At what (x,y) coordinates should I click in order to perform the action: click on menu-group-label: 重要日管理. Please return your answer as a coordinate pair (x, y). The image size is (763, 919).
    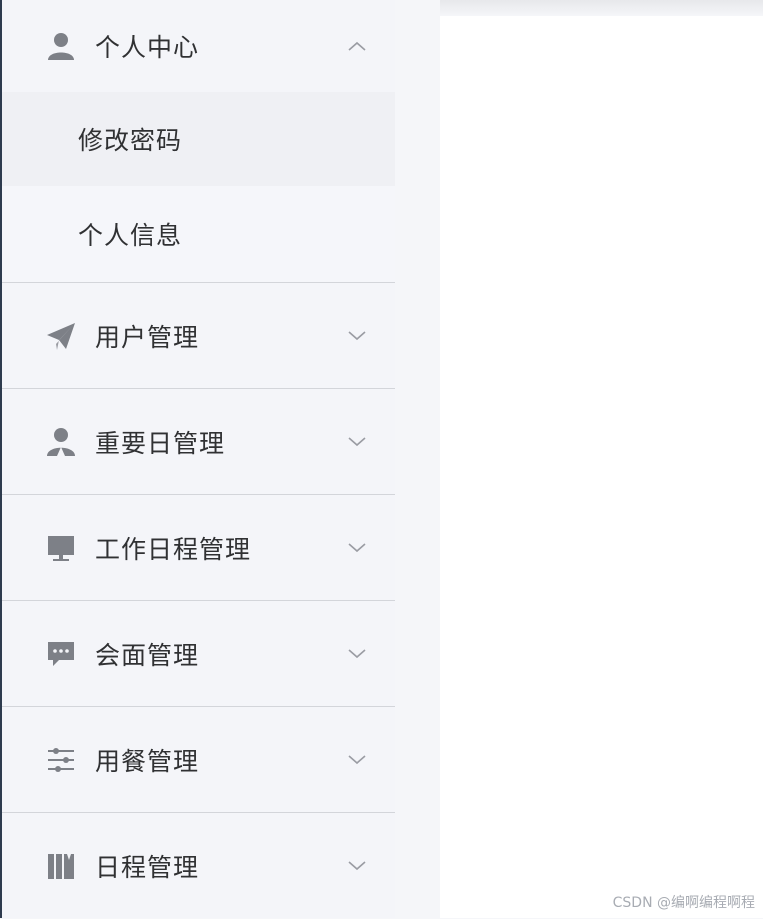
    Looking at the image, I should click on (160, 442).